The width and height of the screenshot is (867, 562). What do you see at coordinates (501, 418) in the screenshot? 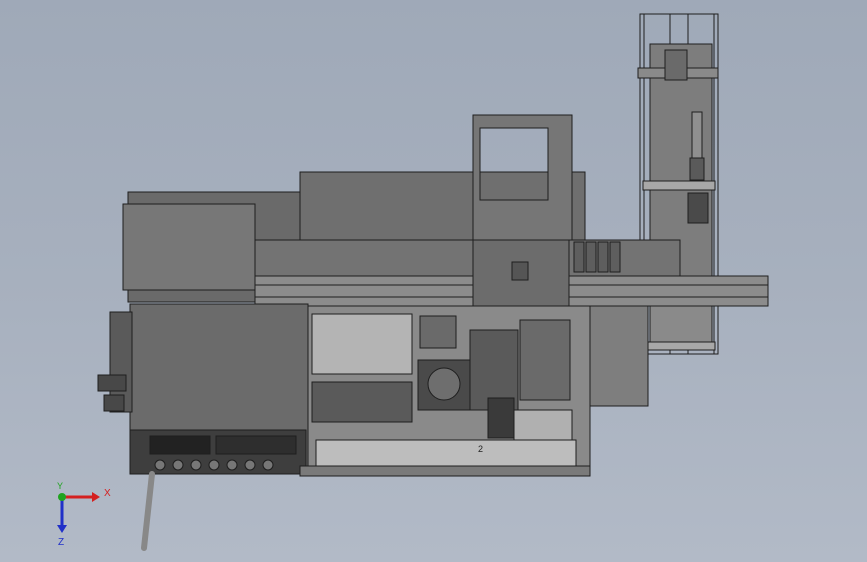
I see `tool-post` at bounding box center [501, 418].